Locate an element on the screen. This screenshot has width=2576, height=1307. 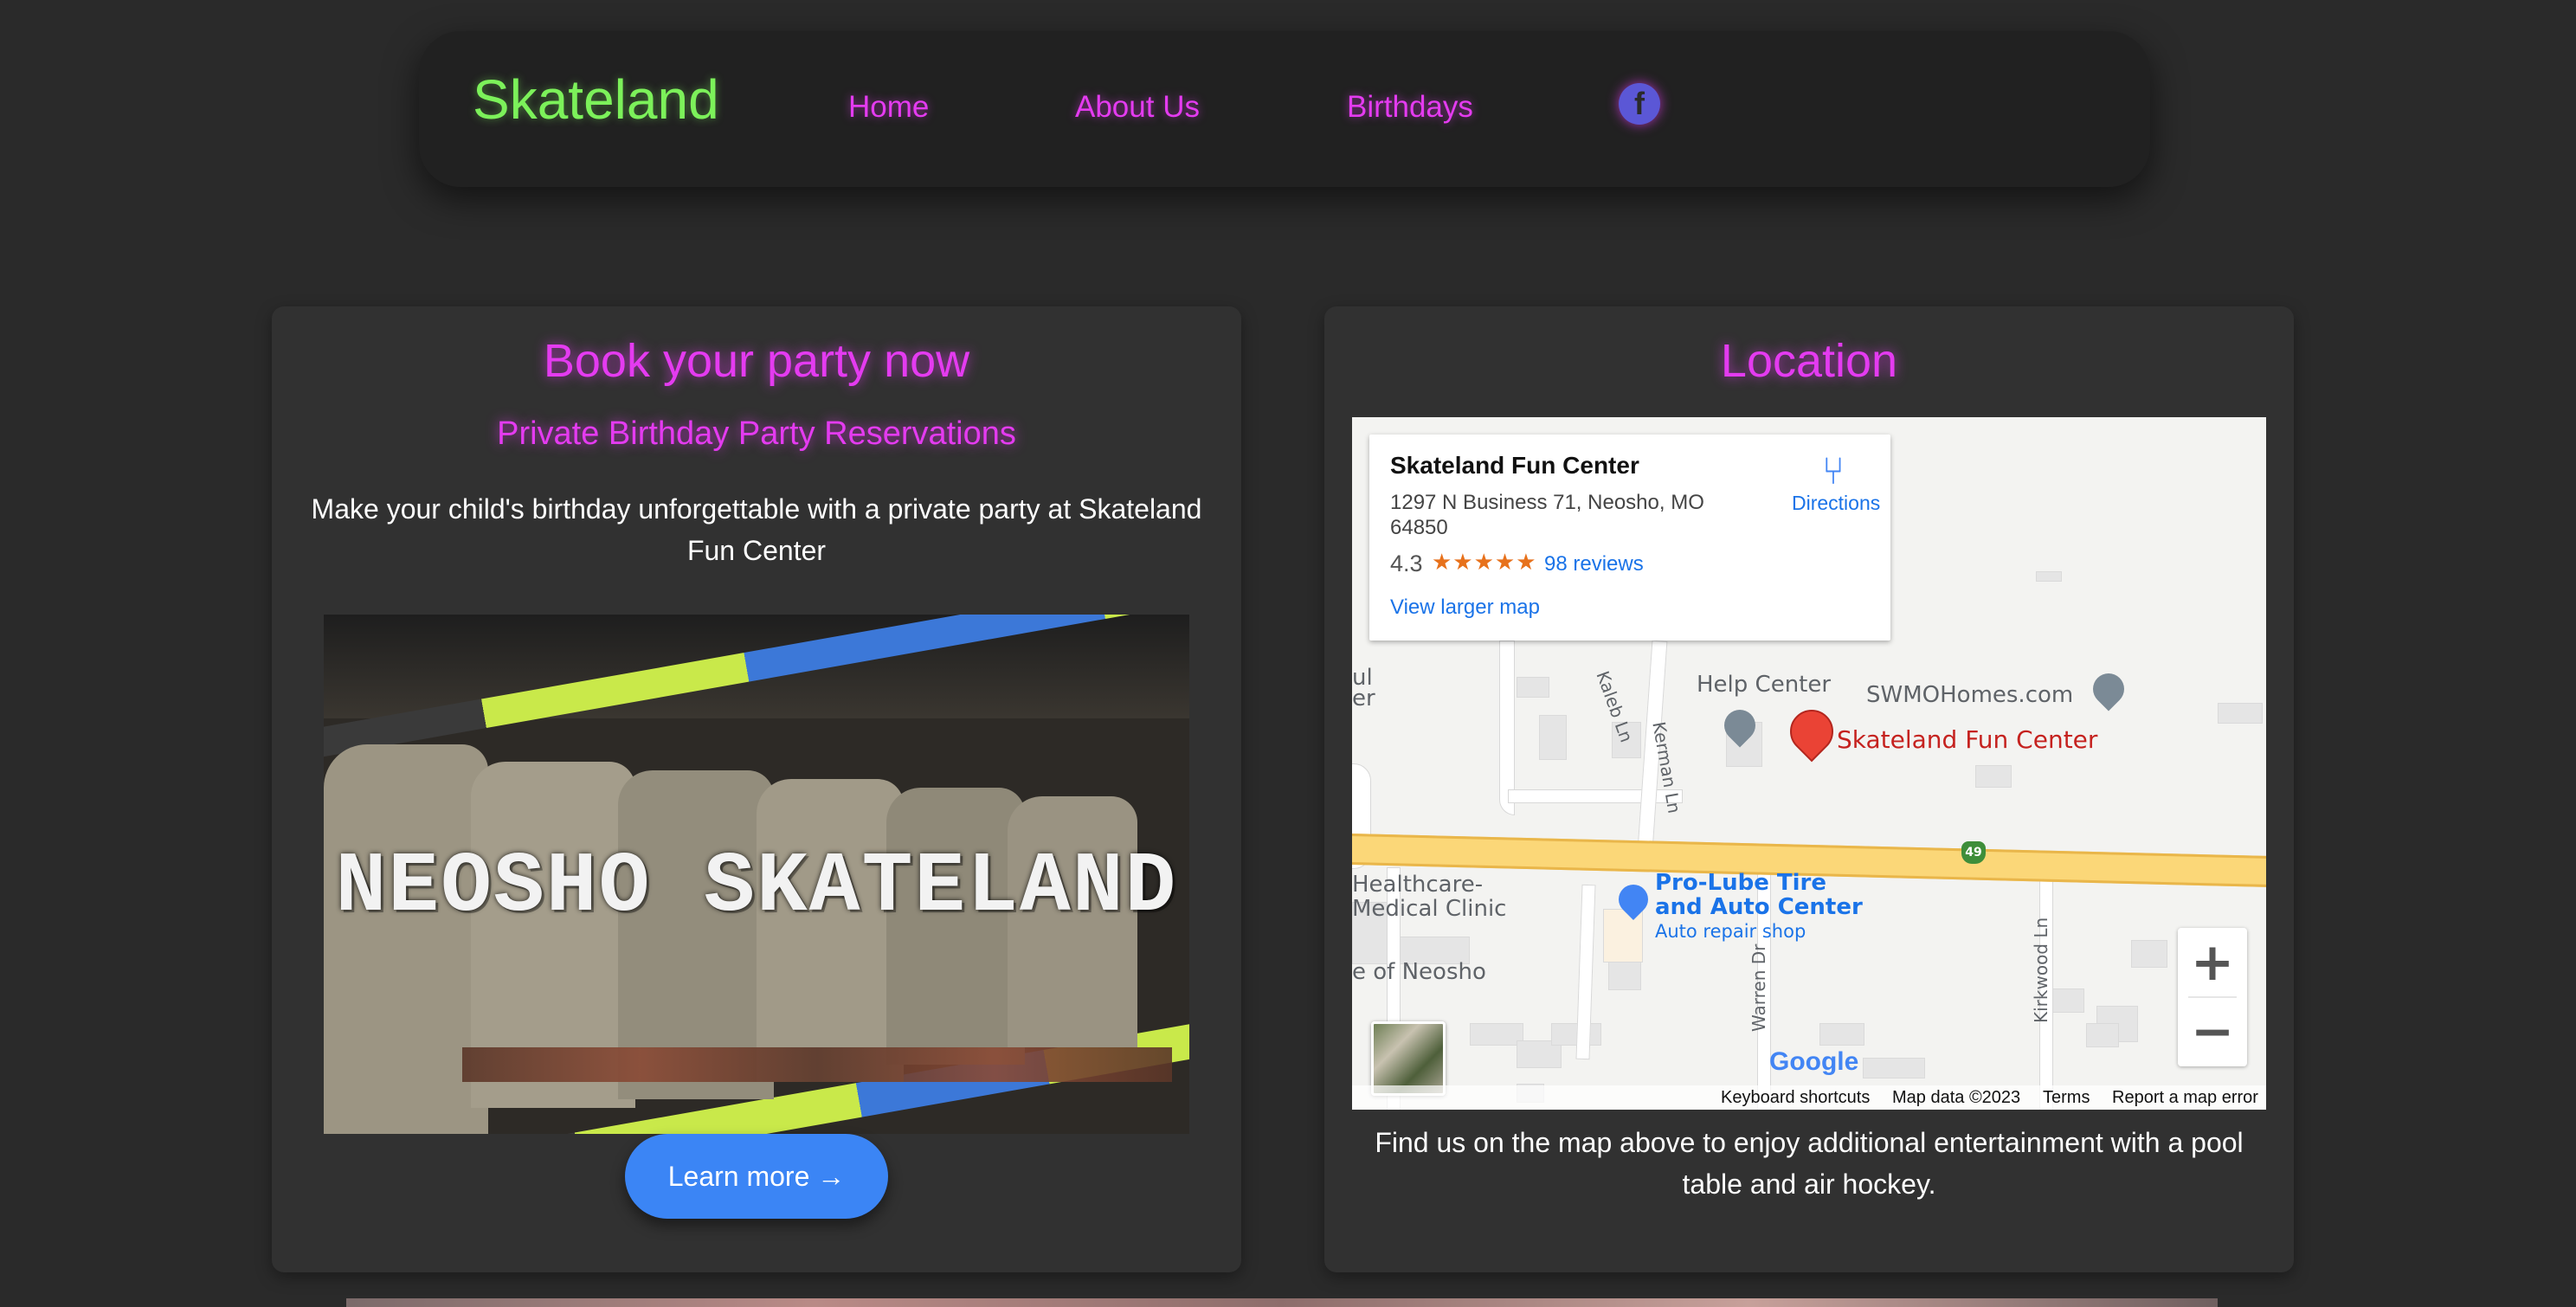
nav-link-about-us: About Us is located at coordinates (1137, 107).